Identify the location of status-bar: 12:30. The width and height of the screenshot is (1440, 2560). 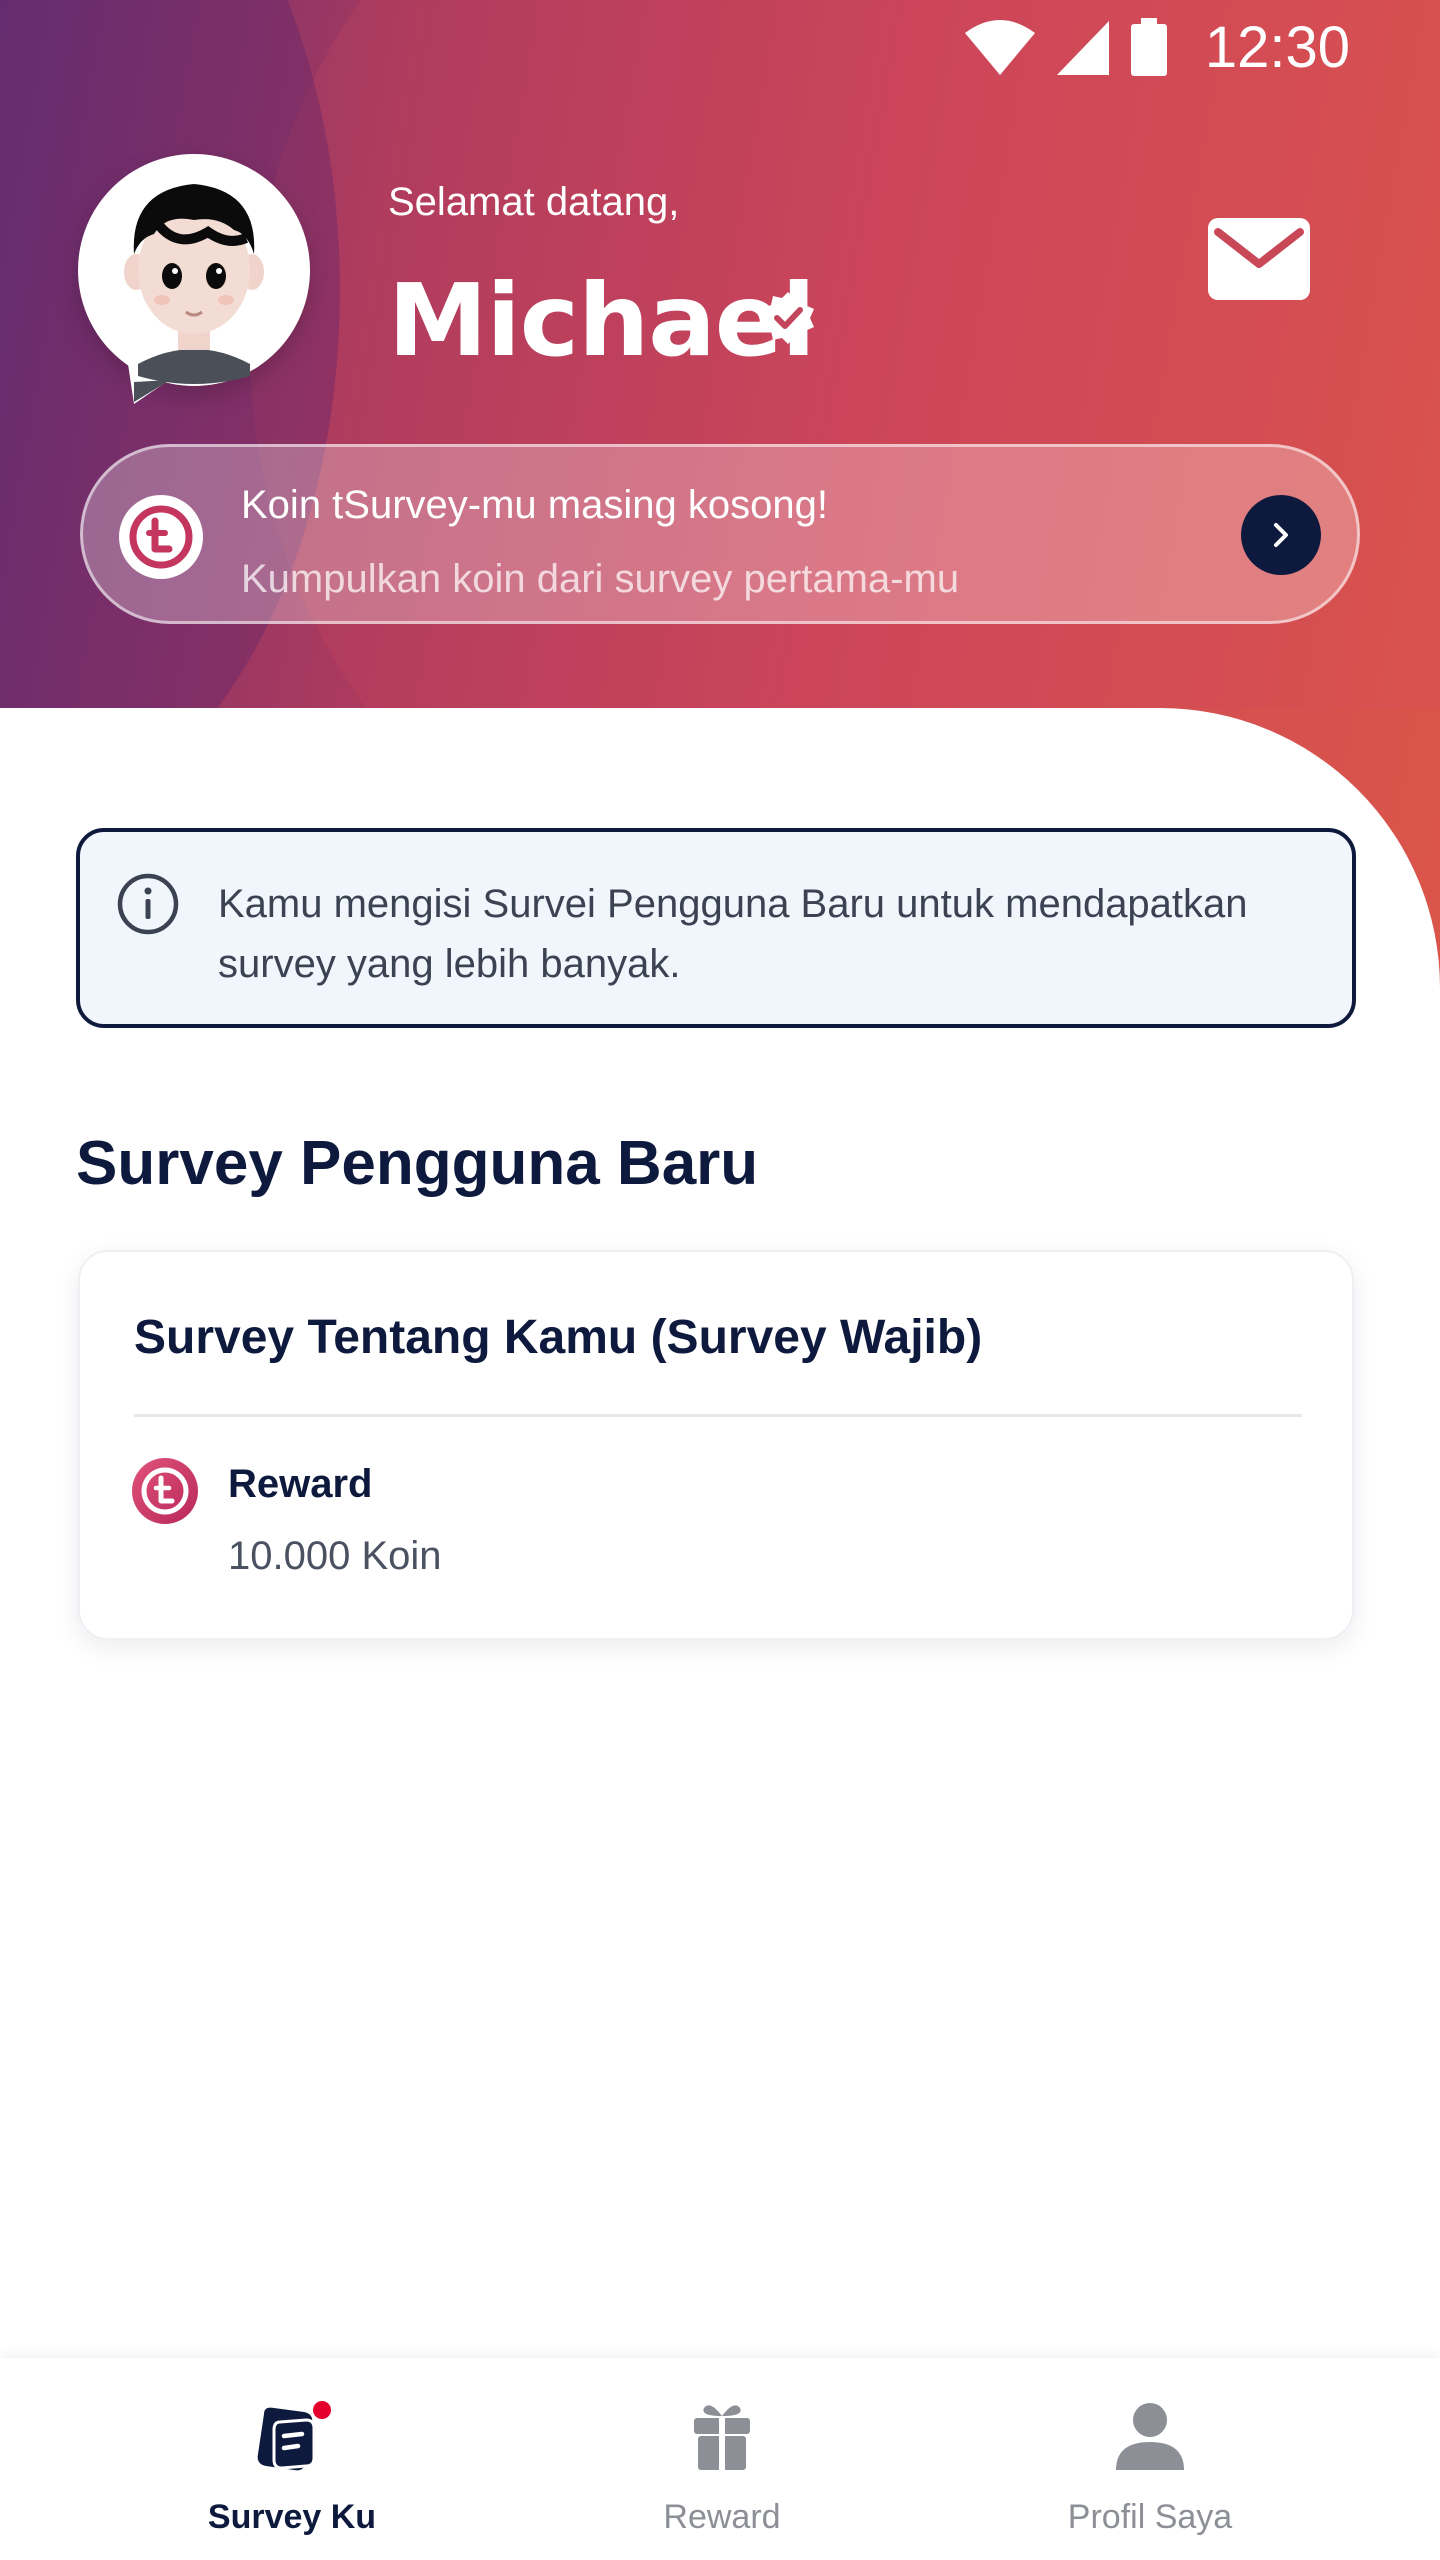
(720, 46).